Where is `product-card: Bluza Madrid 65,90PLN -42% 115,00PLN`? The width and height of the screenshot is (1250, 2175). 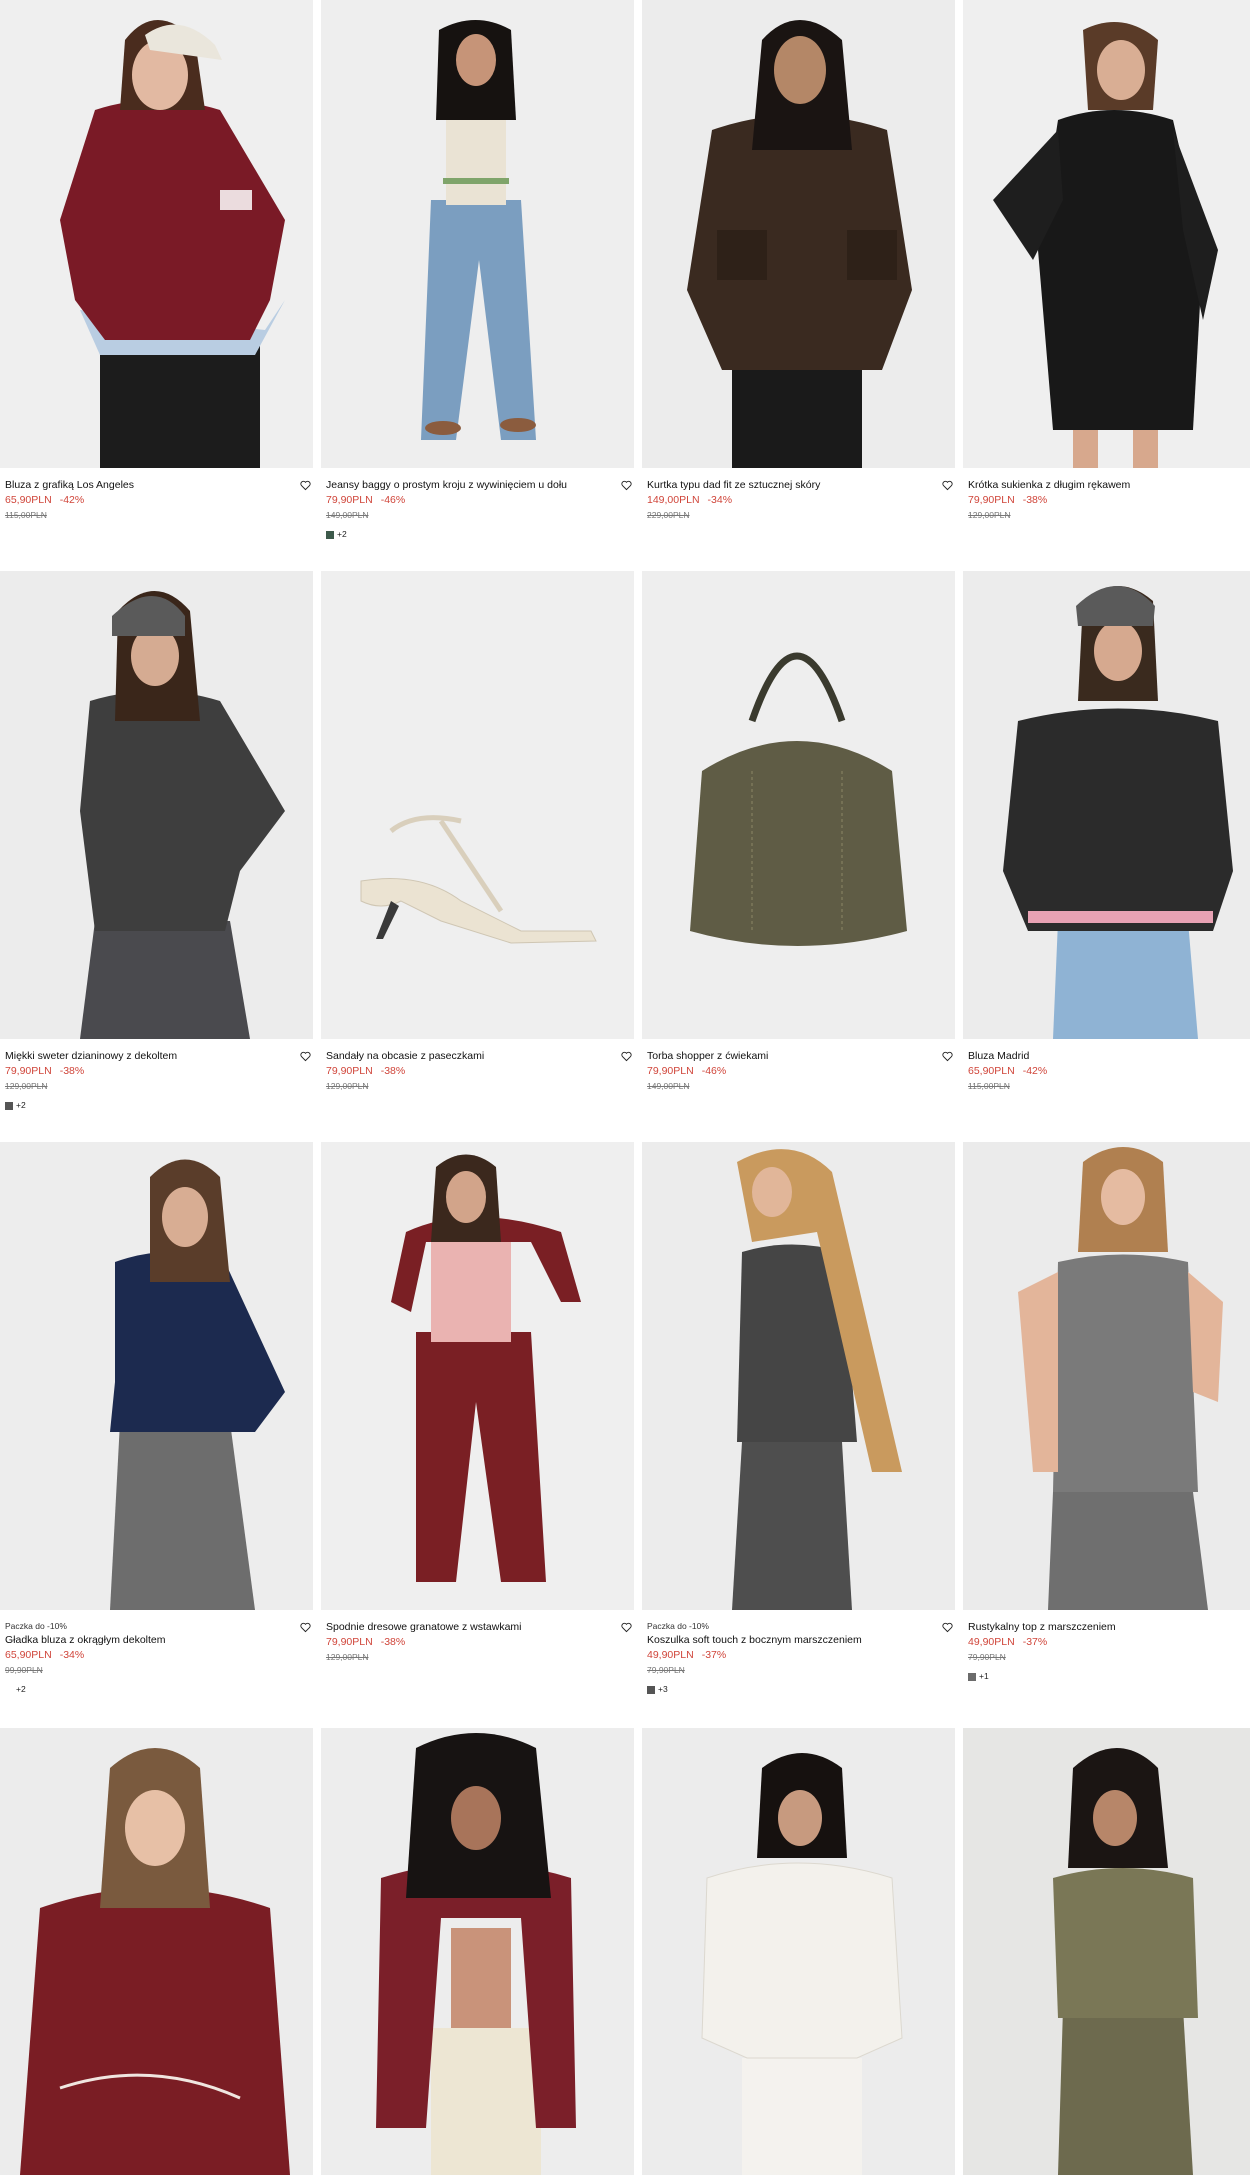
product-card: Bluza Madrid 65,90PLN -42% 115,00PLN is located at coordinates (1106, 832).